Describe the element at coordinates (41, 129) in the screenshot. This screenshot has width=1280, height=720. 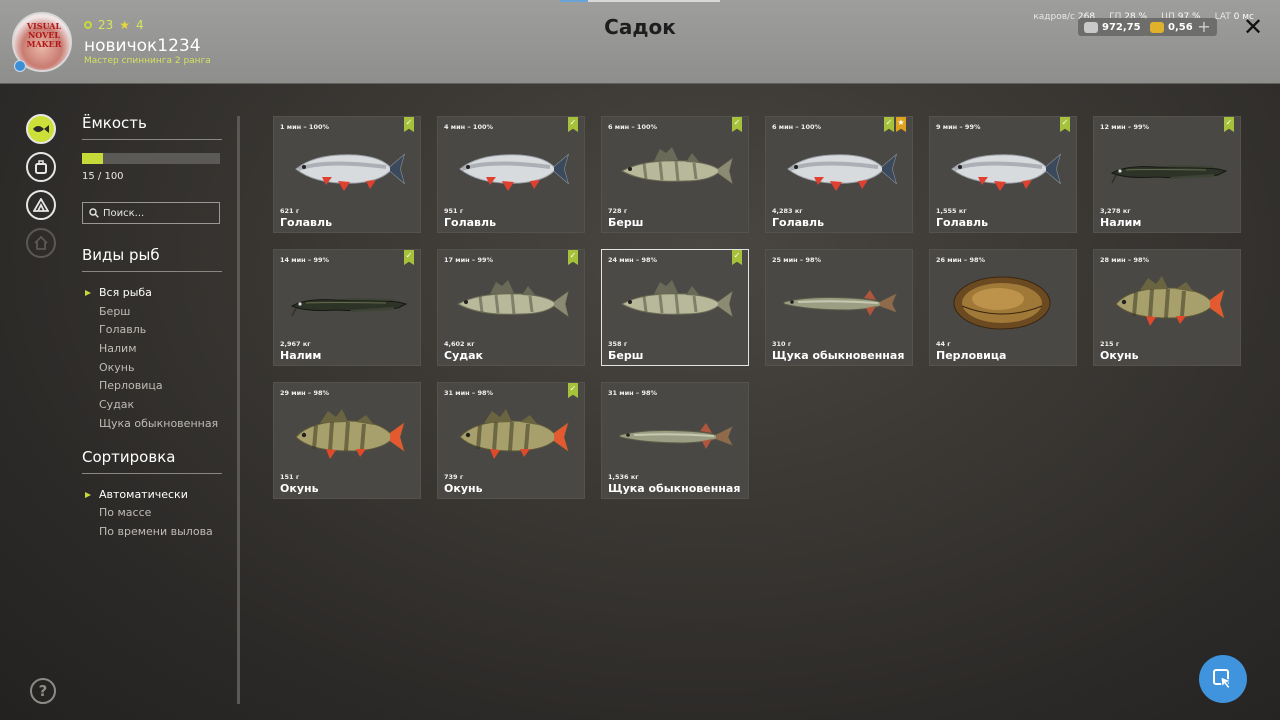
I see `fish-keepnet-icon` at that location.